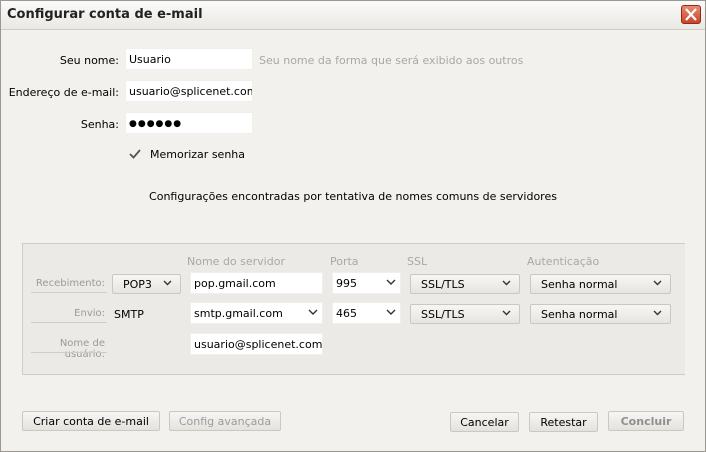 The image size is (706, 452). I want to click on remember-password-checkbox, so click(135, 154).